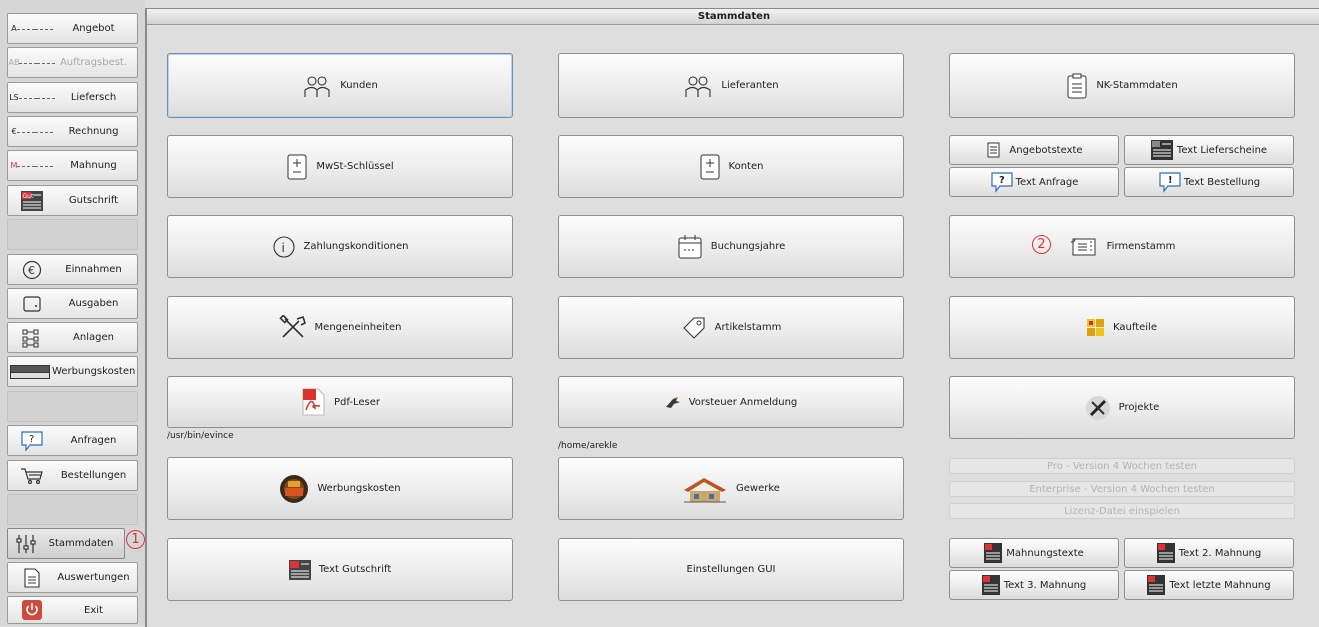 This screenshot has height=627, width=1319. Describe the element at coordinates (588, 446) in the screenshot. I see `vorsteuer-path: /home/arekle` at that location.